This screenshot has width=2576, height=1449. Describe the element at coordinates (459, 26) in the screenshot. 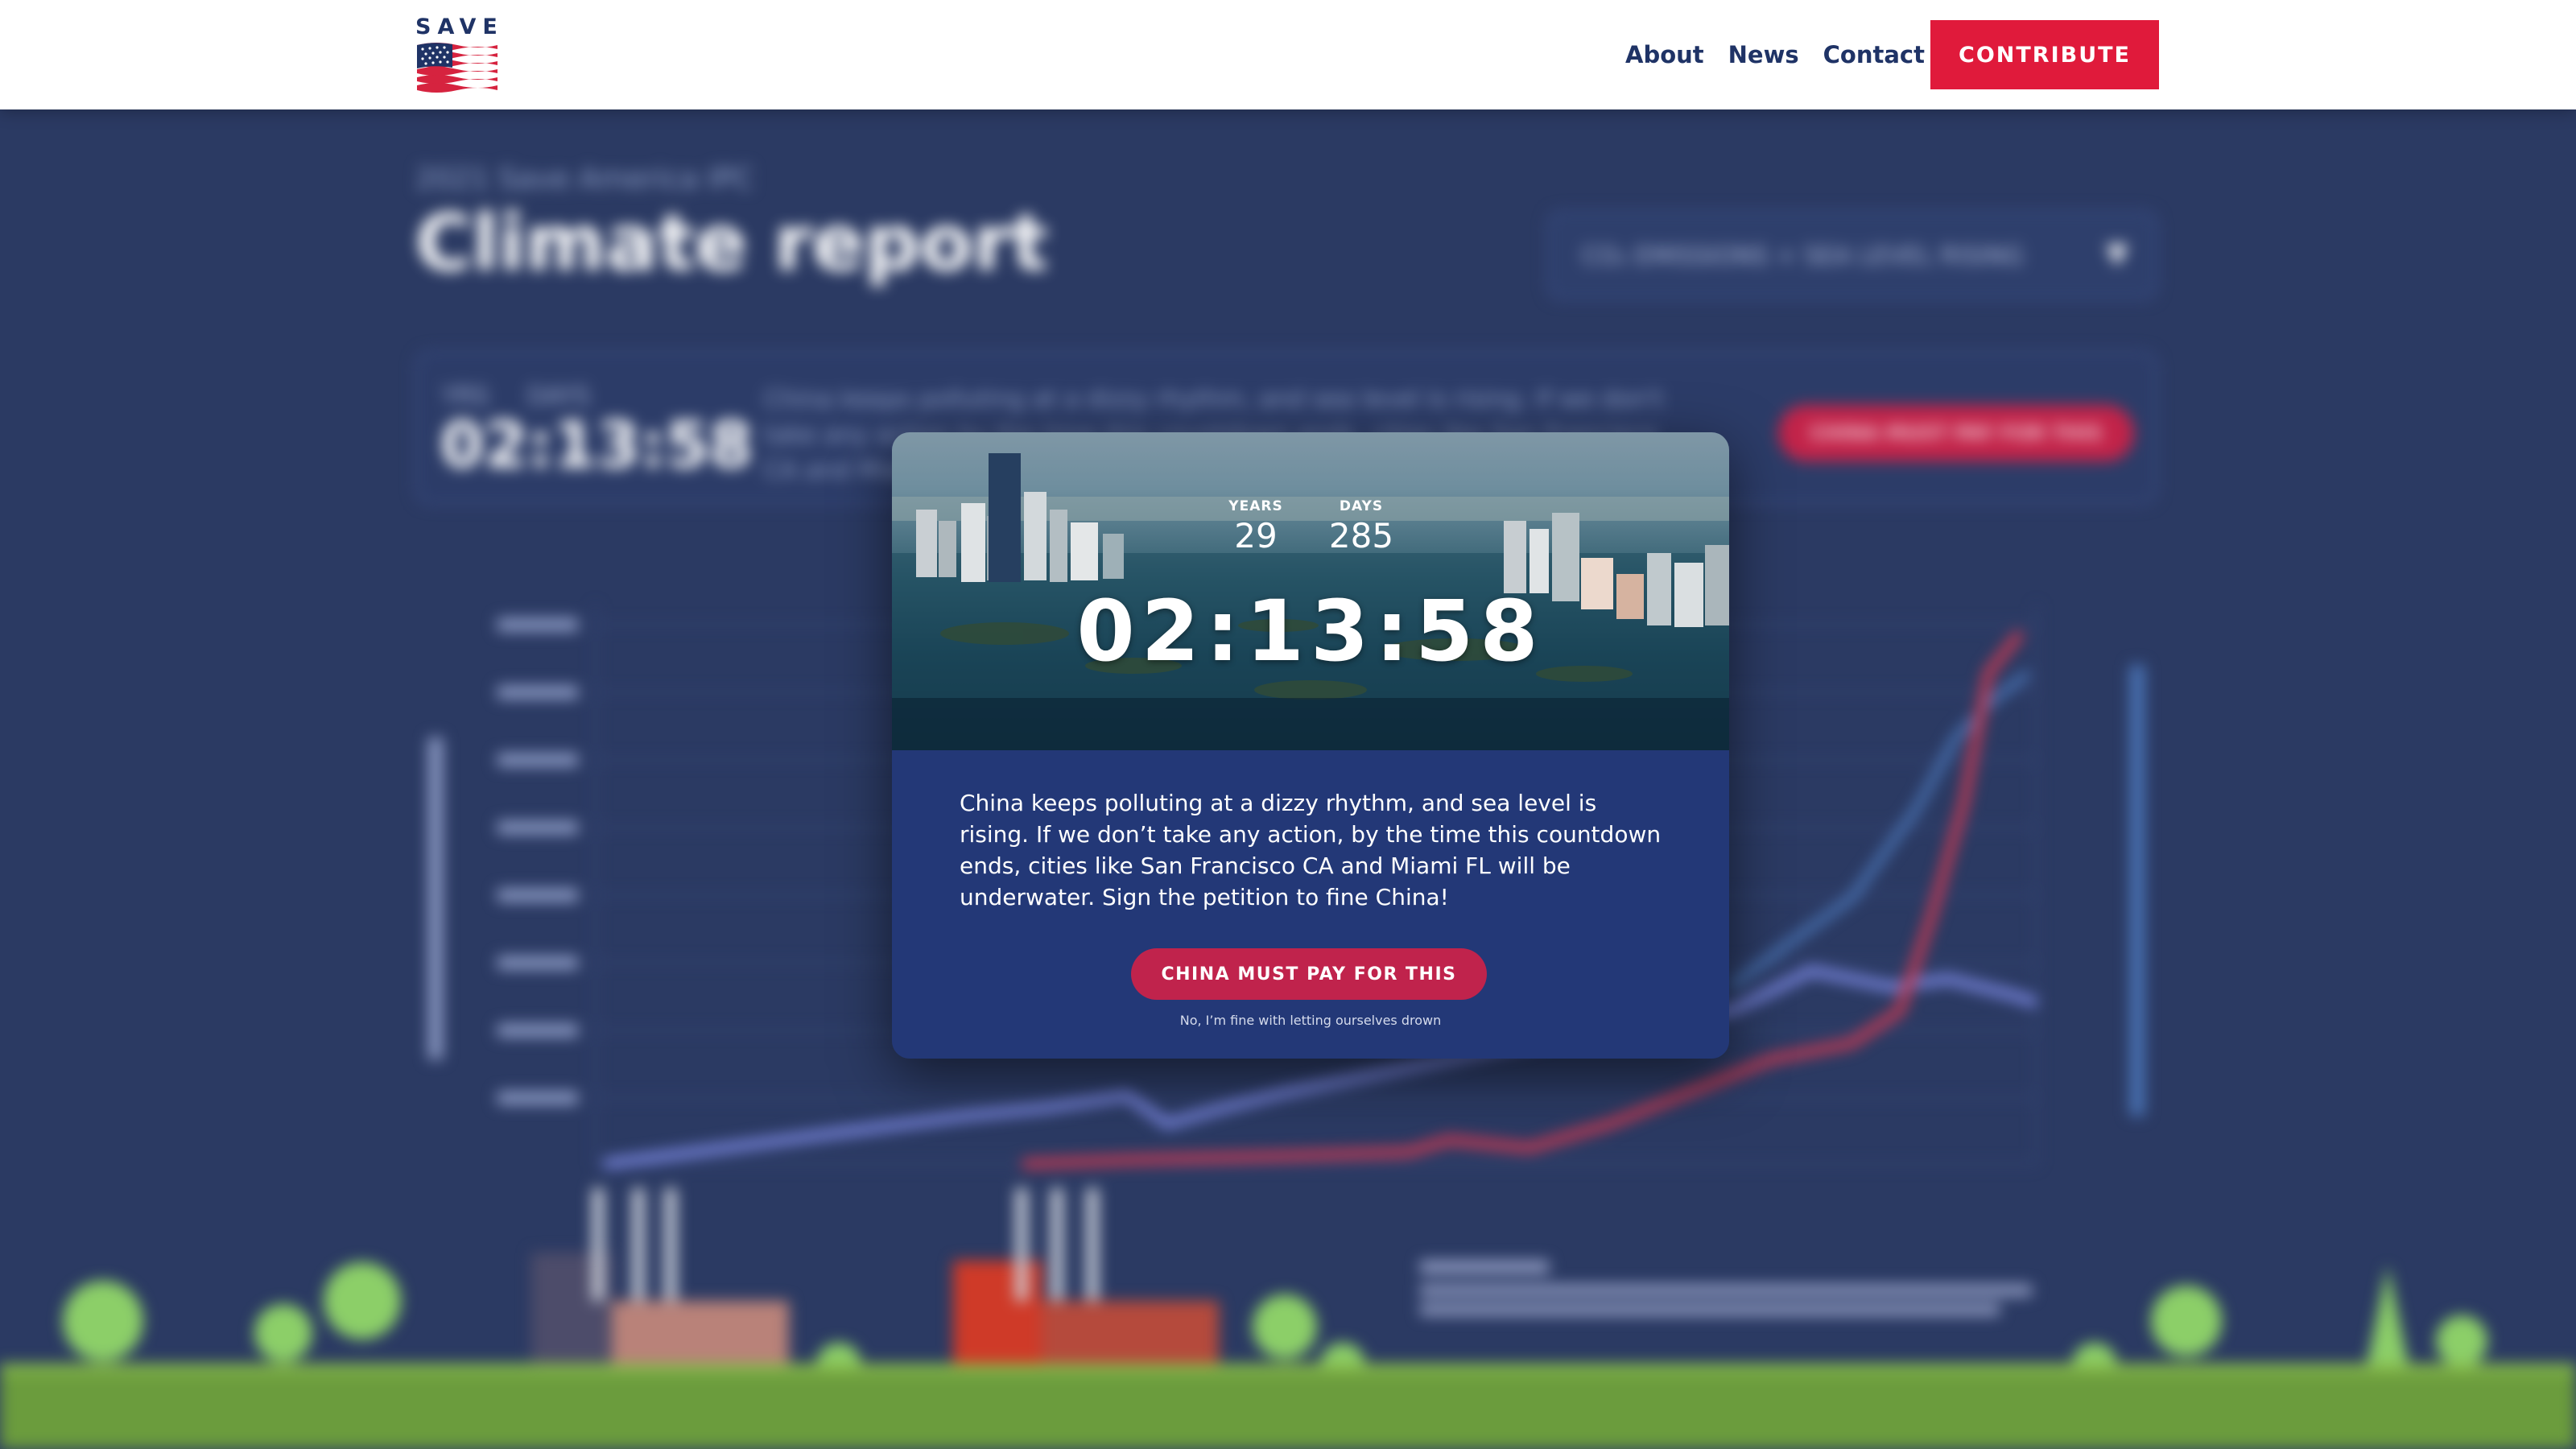

I see `logo-text: SAVE` at that location.